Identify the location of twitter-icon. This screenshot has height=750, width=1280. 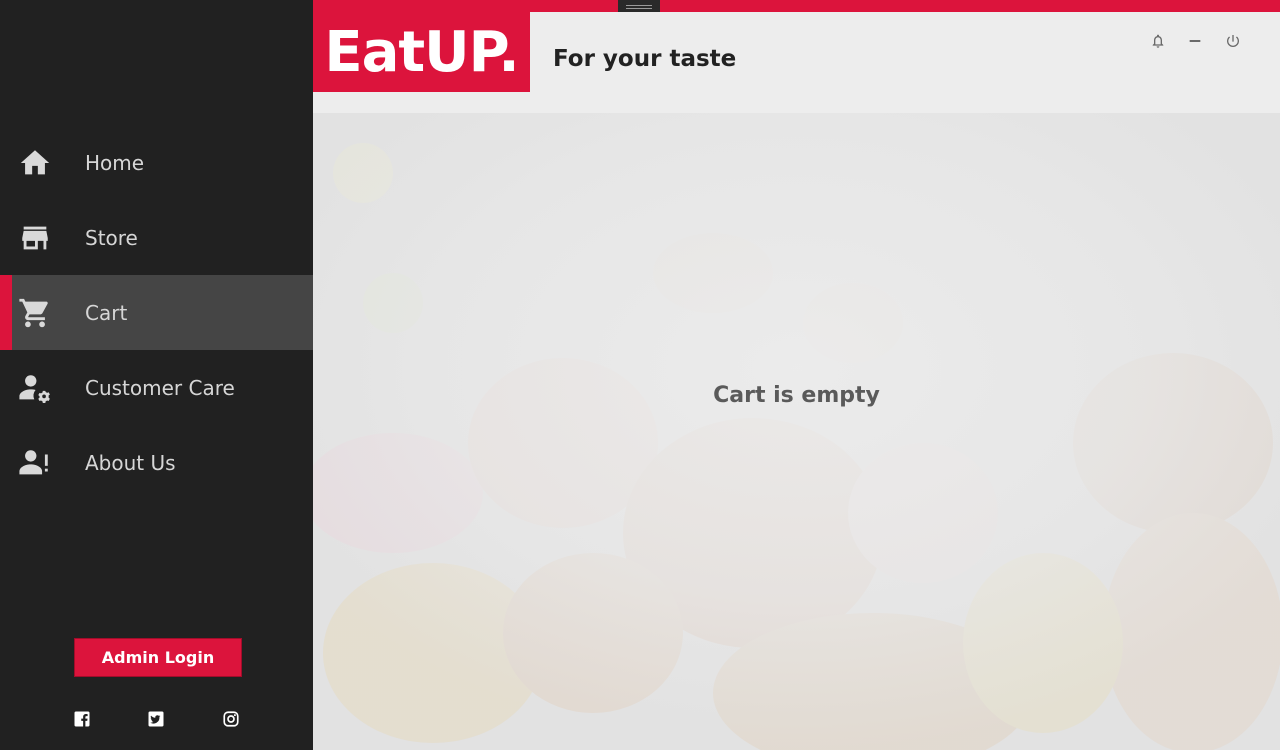
(156, 719).